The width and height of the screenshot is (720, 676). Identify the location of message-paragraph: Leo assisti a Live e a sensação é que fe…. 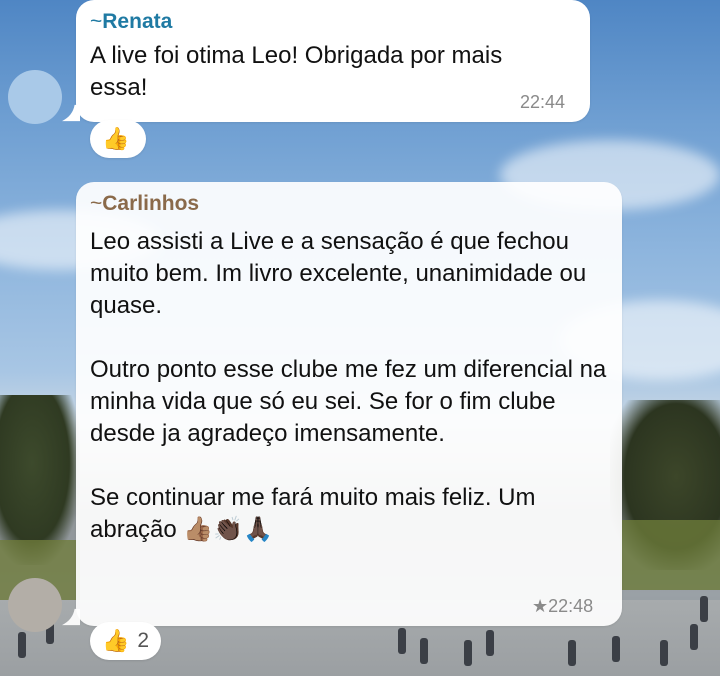
(338, 273).